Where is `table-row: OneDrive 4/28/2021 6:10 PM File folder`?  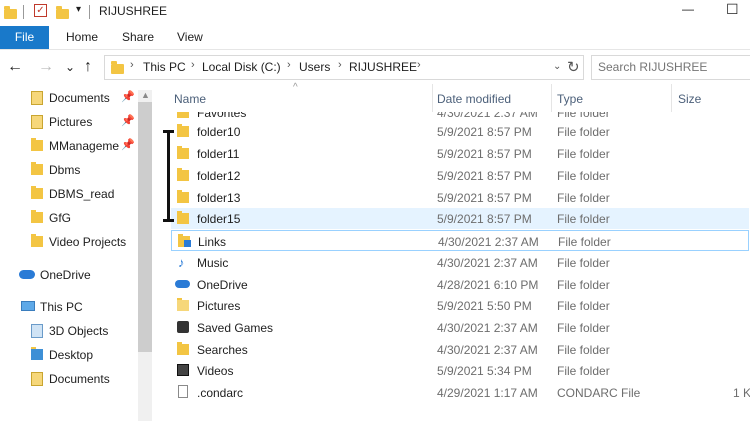
table-row: OneDrive 4/28/2021 6:10 PM File folder is located at coordinates (460, 284).